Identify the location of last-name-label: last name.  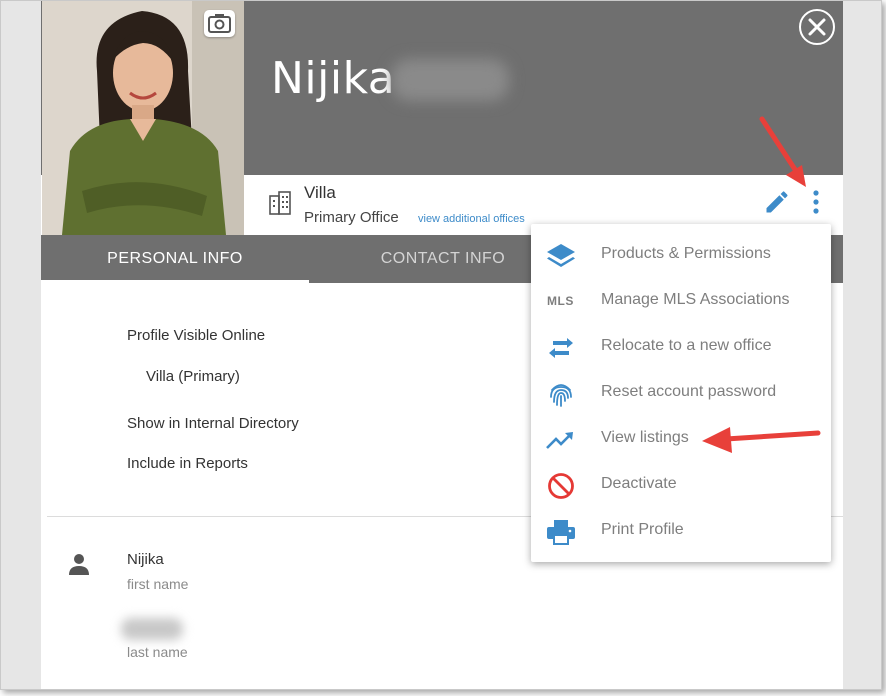
(157, 652).